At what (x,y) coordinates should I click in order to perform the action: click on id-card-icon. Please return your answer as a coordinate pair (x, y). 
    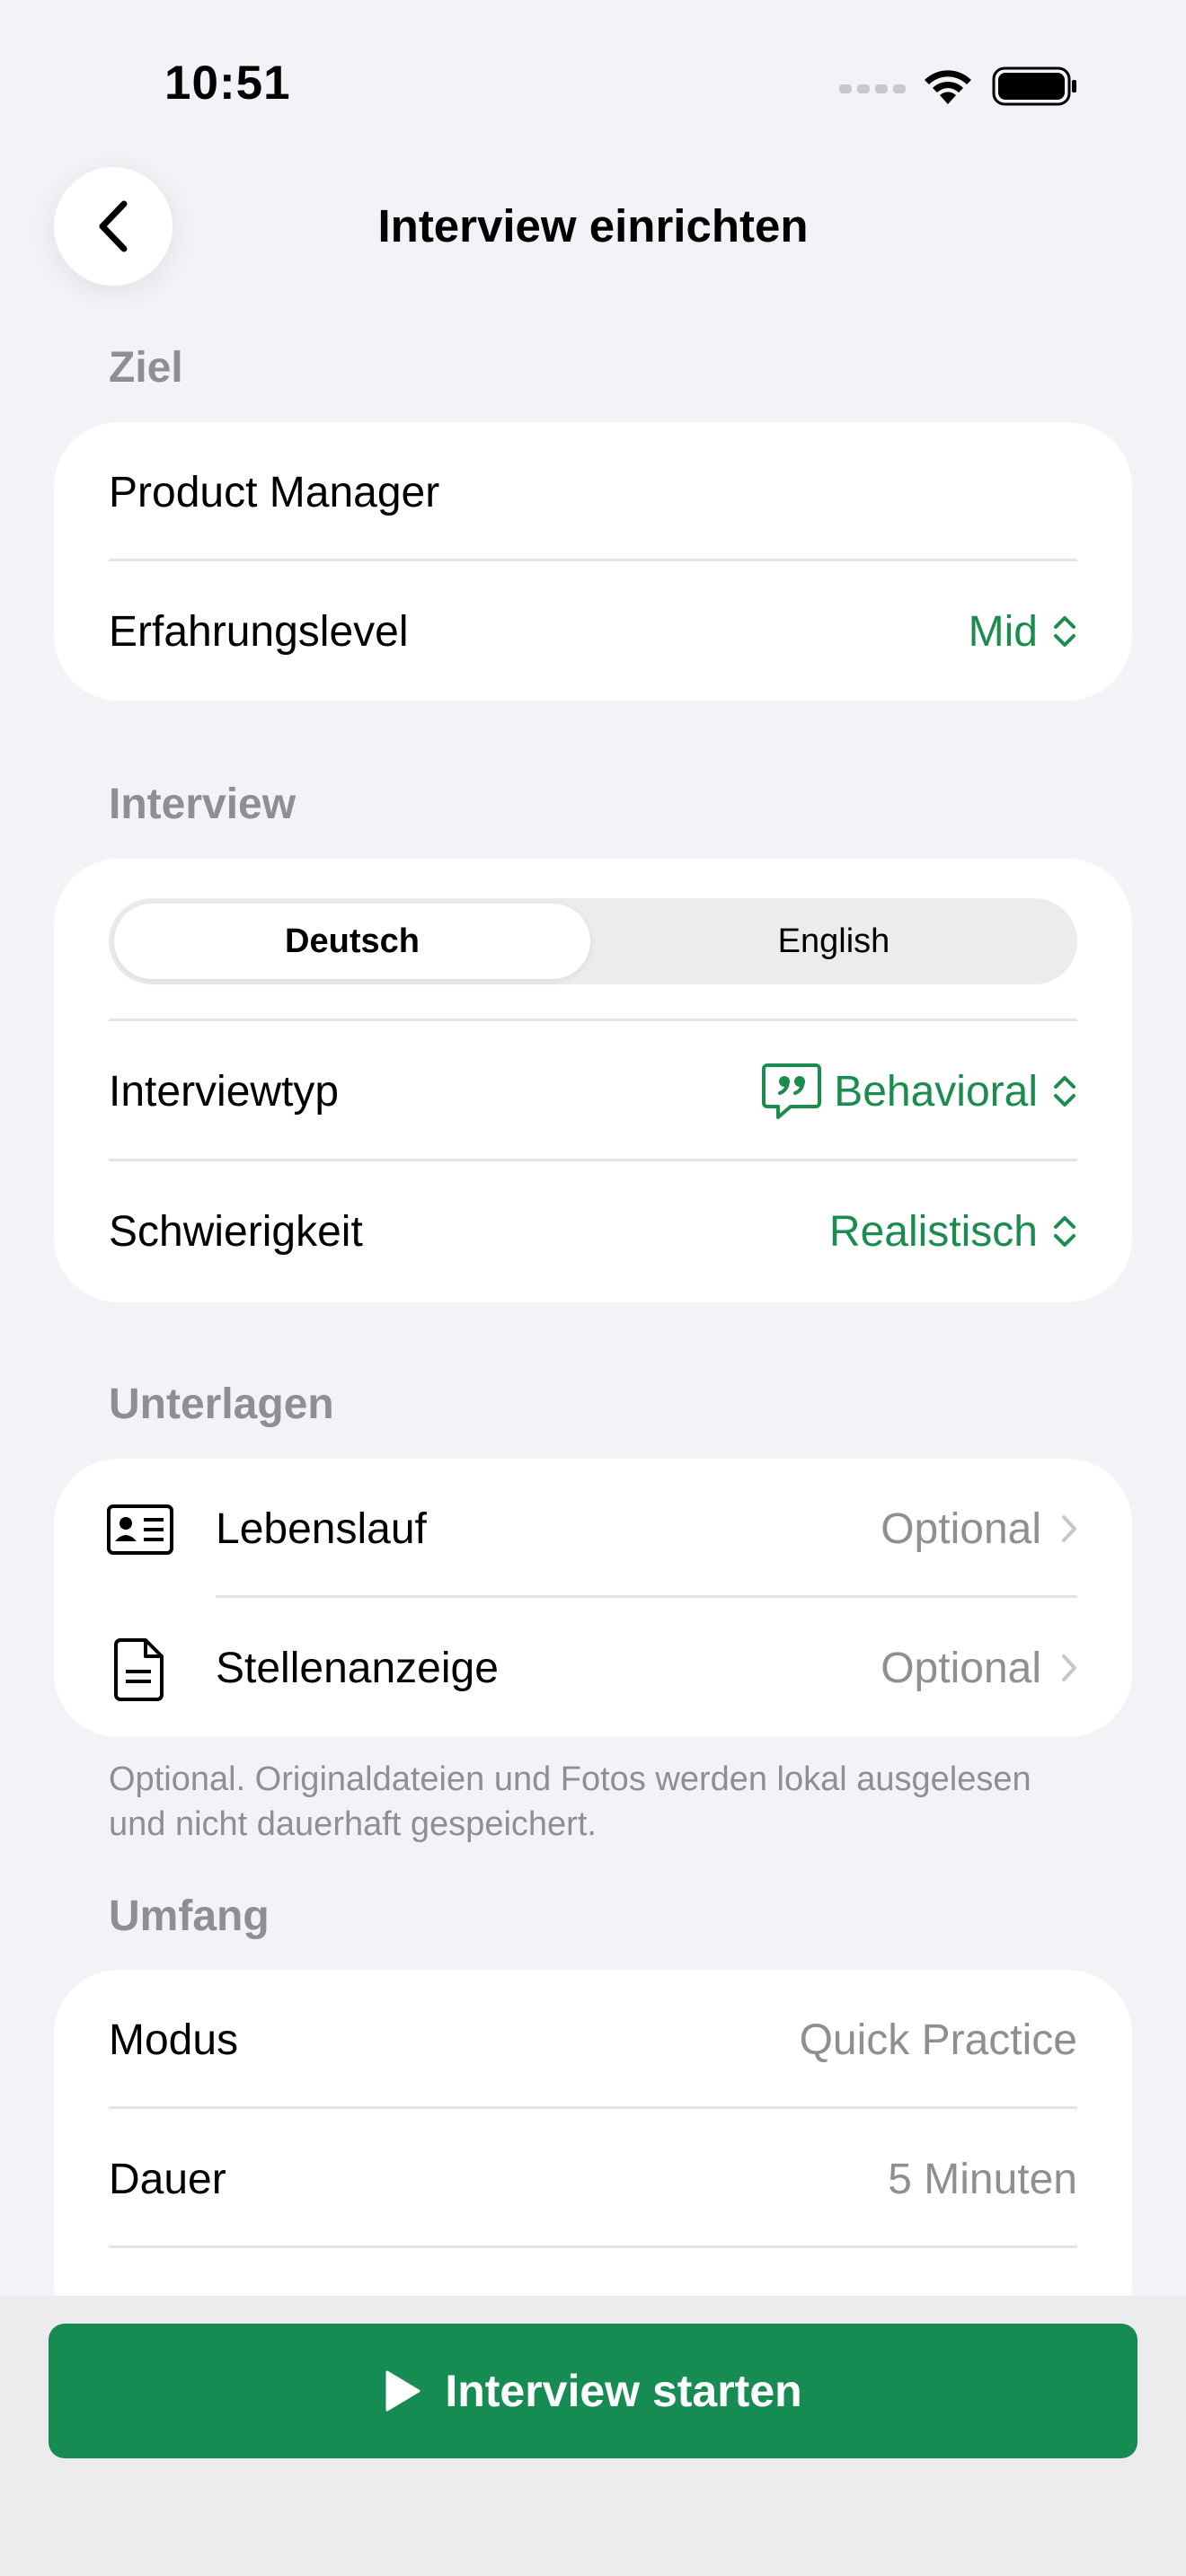
    Looking at the image, I should click on (140, 1529).